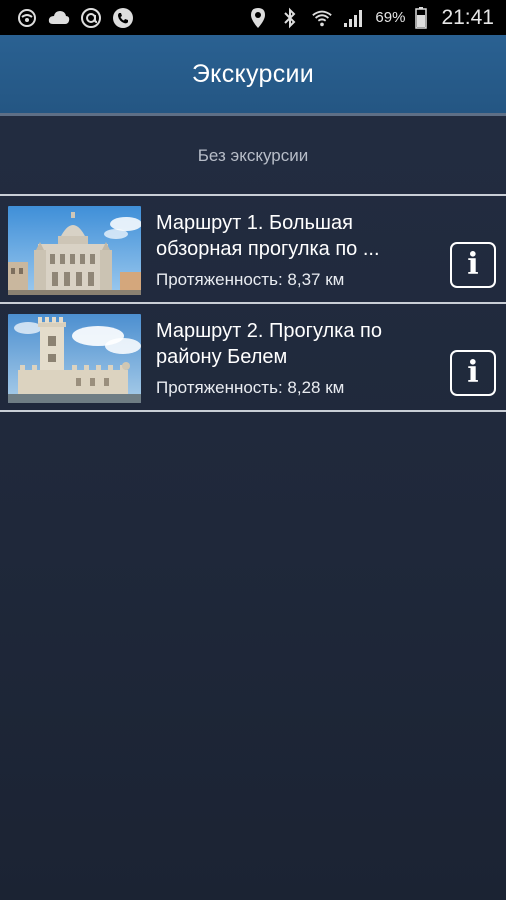 This screenshot has width=506, height=900. What do you see at coordinates (91, 18) in the screenshot?
I see `at-icon` at bounding box center [91, 18].